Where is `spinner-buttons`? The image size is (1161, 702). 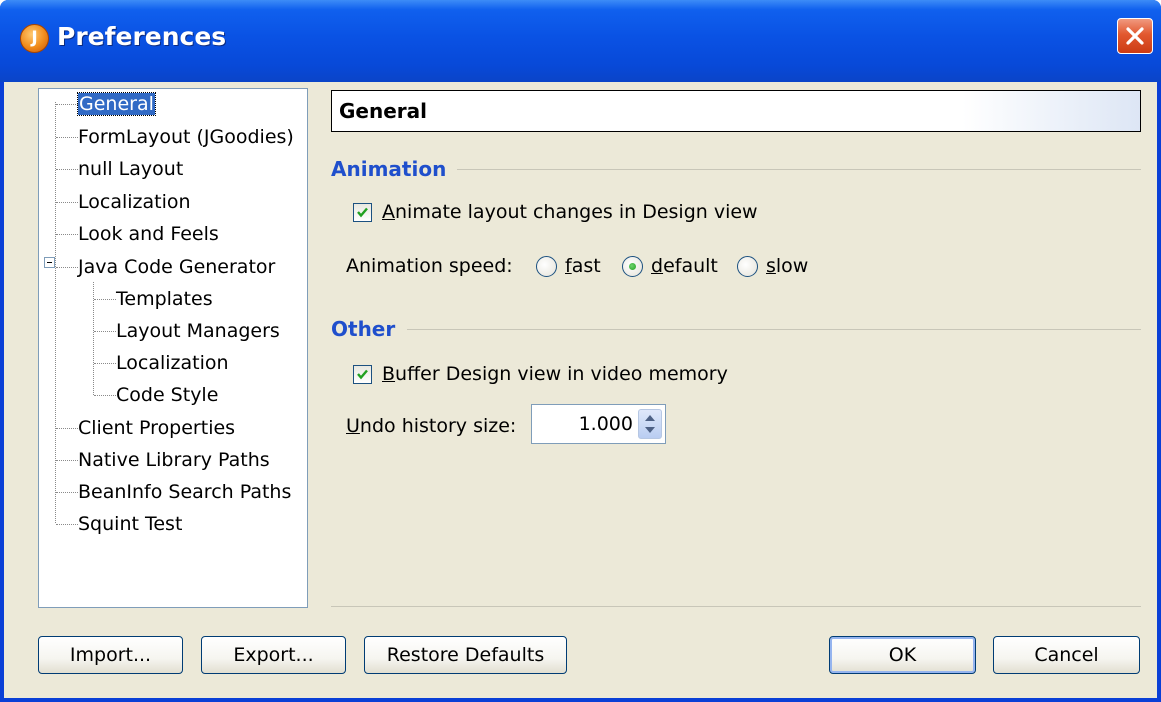 spinner-buttons is located at coordinates (650, 424).